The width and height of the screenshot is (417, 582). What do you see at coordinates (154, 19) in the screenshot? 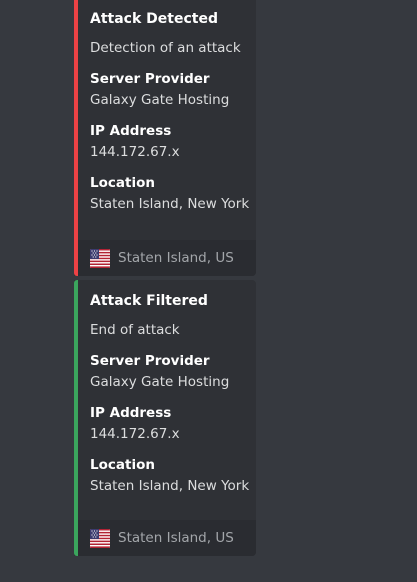
I see `embed-title: Attack Detected` at bounding box center [154, 19].